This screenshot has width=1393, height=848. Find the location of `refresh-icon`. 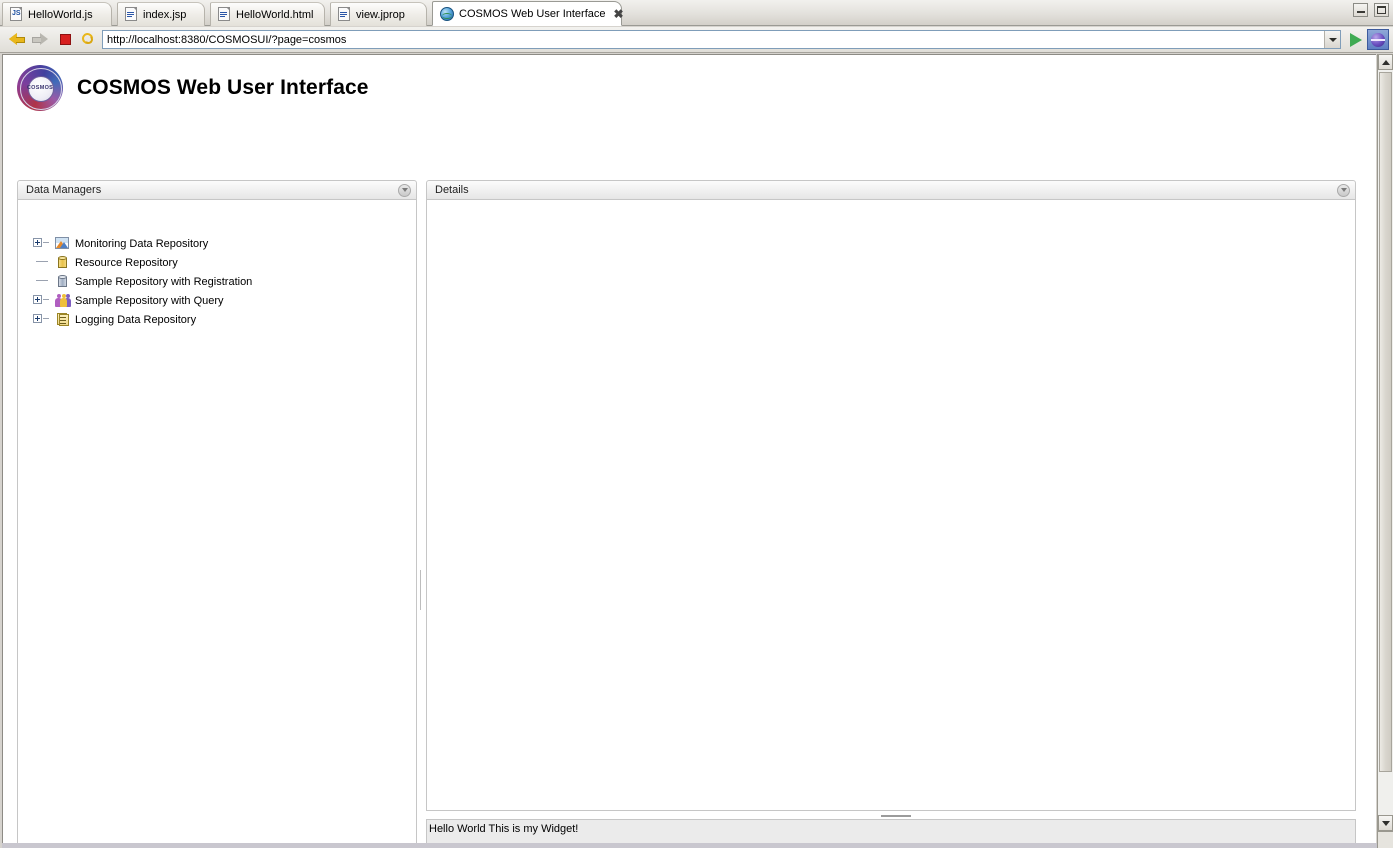

refresh-icon is located at coordinates (88, 38).